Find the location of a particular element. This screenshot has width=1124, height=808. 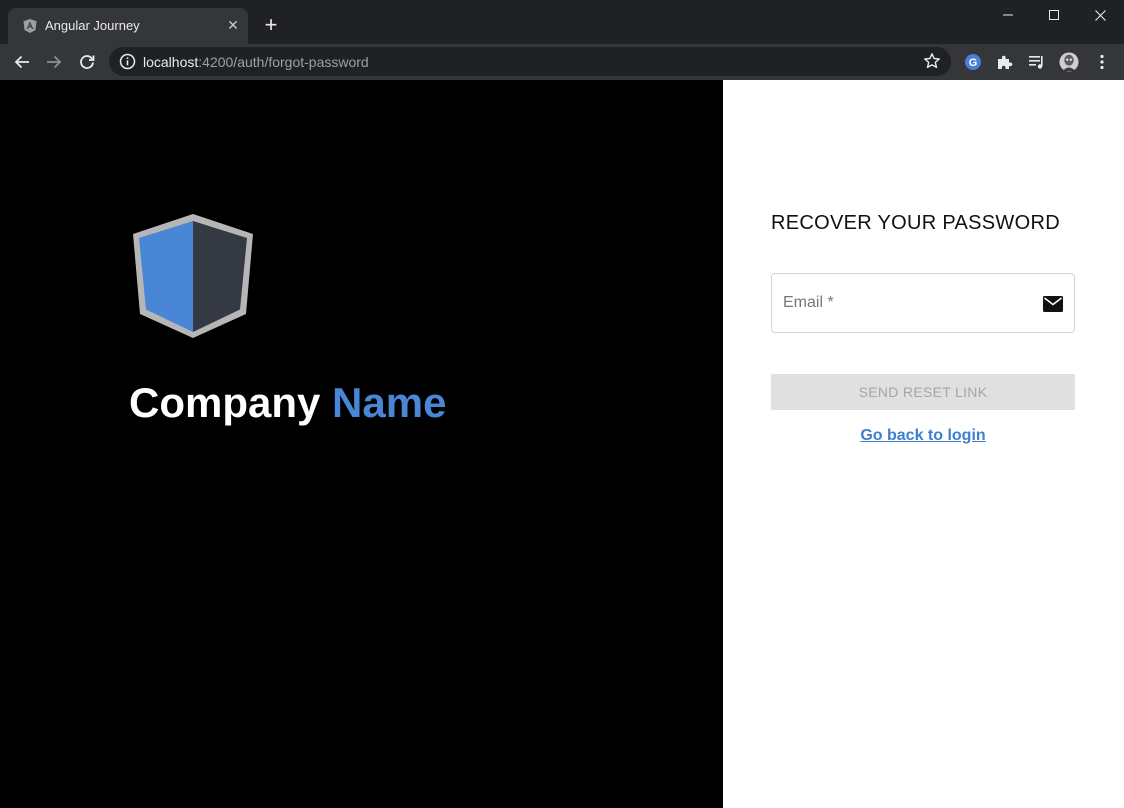

svg-text: G is located at coordinates (973, 63).